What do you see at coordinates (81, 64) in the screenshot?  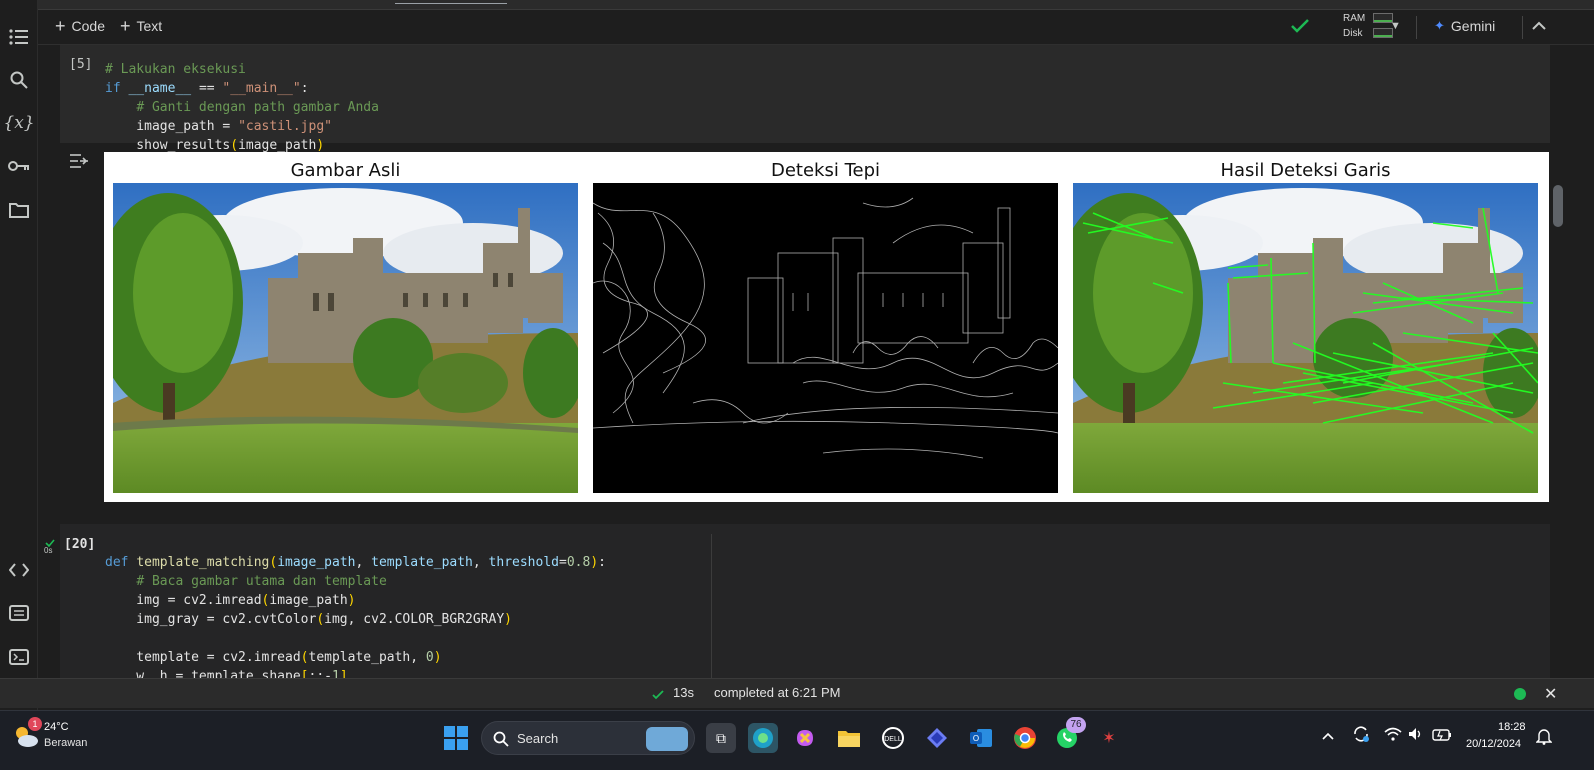 I see `execution-count: [5]` at bounding box center [81, 64].